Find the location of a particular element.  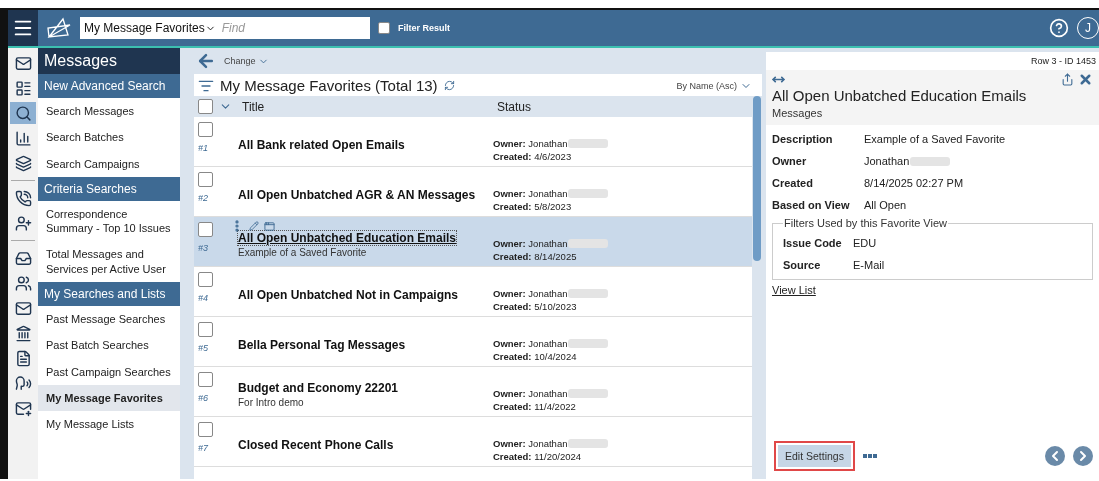

menu-button is located at coordinates (23, 28).